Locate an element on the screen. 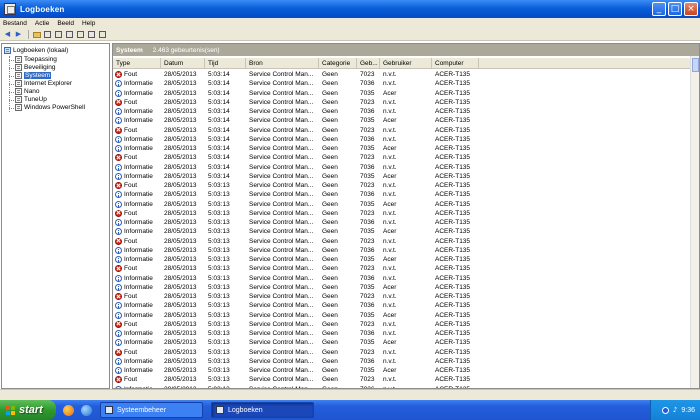 This screenshot has height=420, width=700. column-bron: Bron is located at coordinates (282, 63).